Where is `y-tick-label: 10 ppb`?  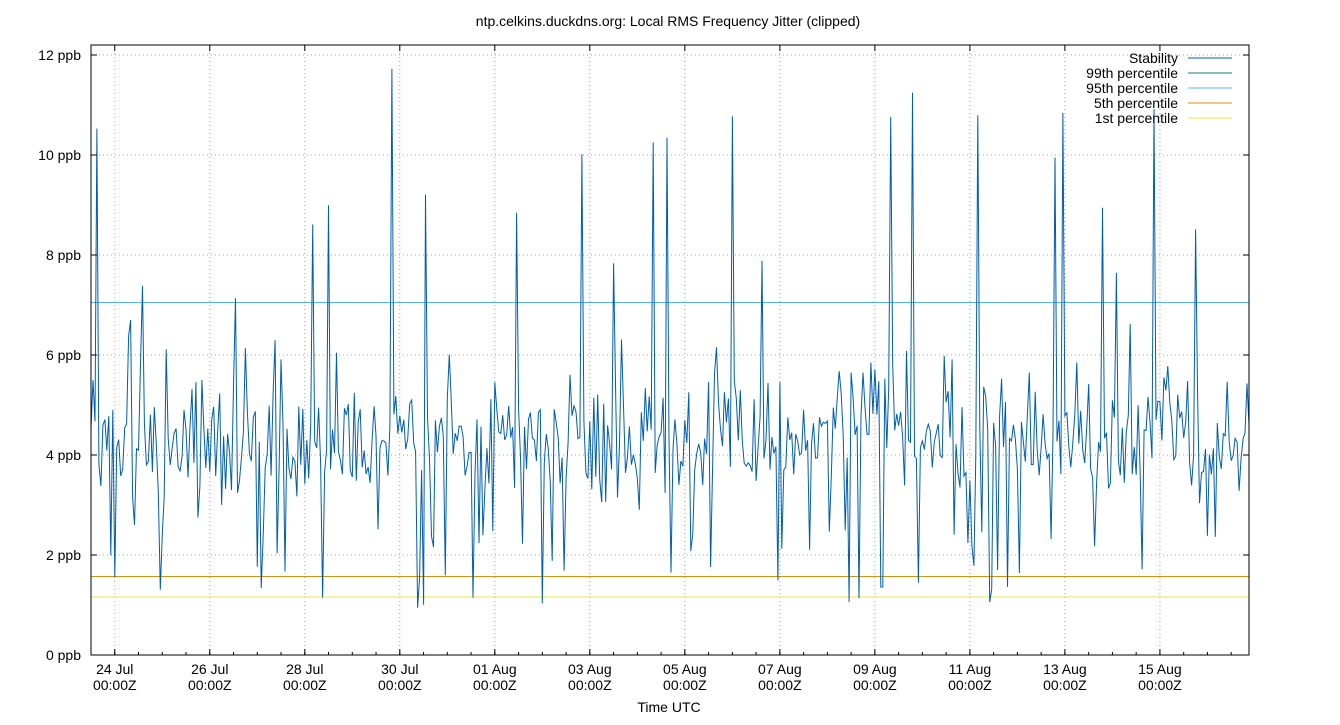
y-tick-label: 10 ppb is located at coordinates (59, 155).